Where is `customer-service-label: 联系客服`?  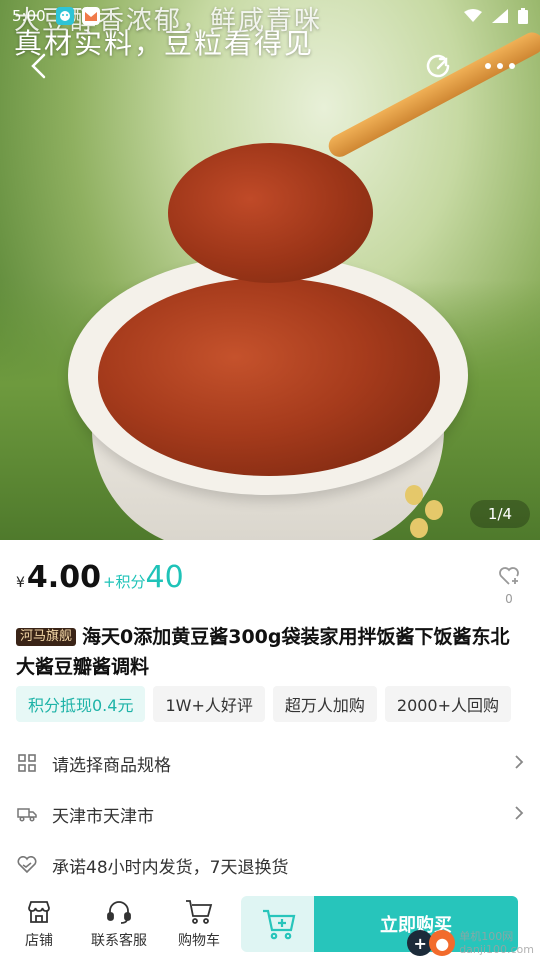 customer-service-label: 联系客服 is located at coordinates (119, 941).